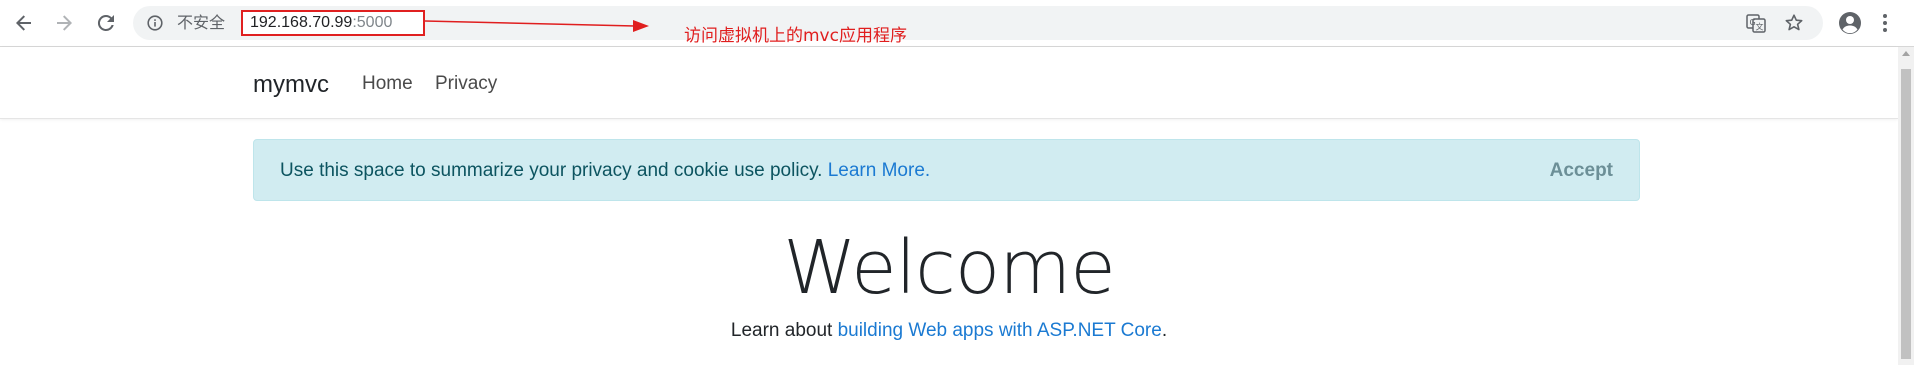 This screenshot has width=1914, height=365. What do you see at coordinates (201, 23) in the screenshot?
I see `security-label: 不安全` at bounding box center [201, 23].